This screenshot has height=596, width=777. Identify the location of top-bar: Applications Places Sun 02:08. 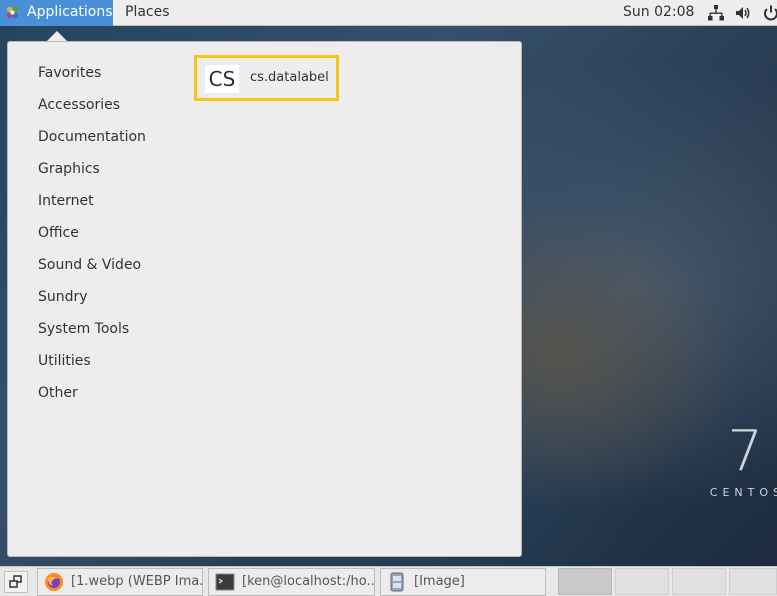
(388, 13).